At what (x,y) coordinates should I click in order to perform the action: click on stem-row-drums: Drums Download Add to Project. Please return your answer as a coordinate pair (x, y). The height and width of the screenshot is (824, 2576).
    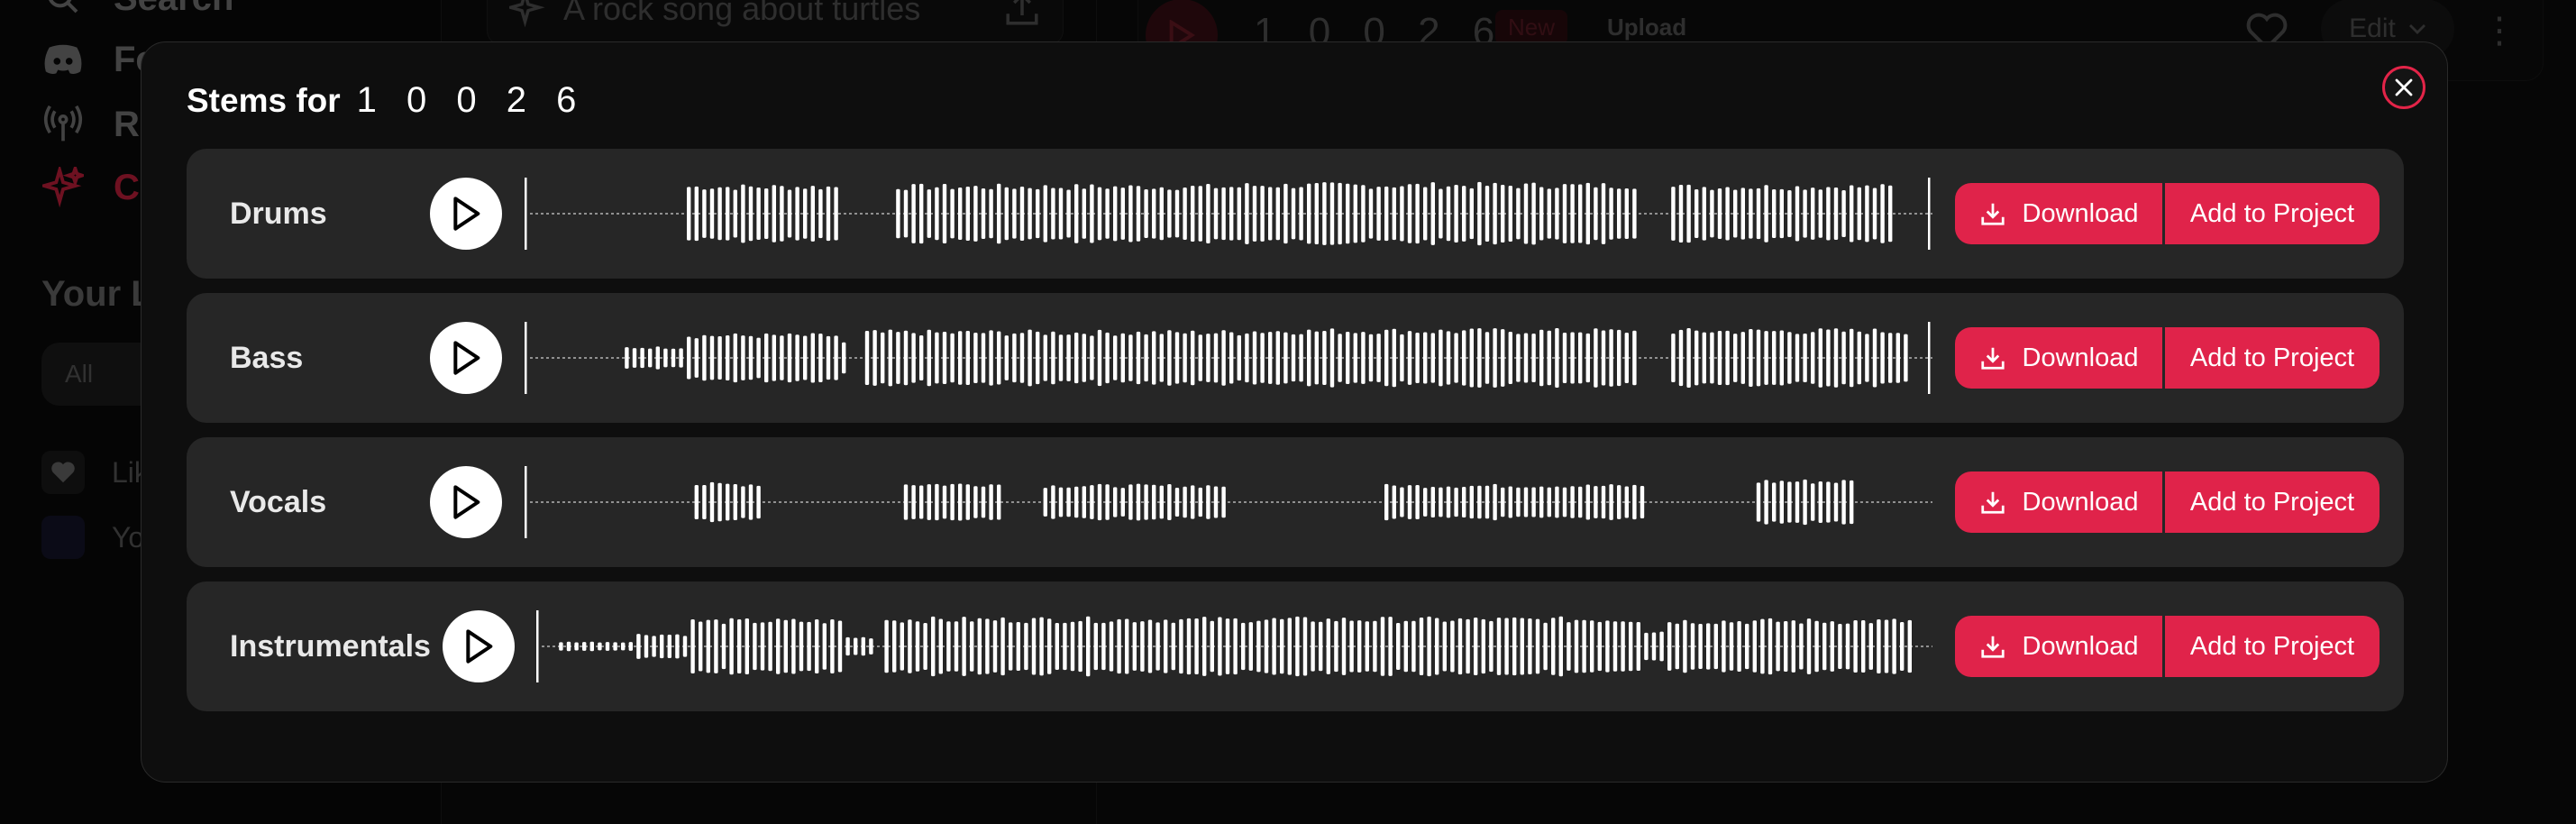
    Looking at the image, I should click on (1296, 214).